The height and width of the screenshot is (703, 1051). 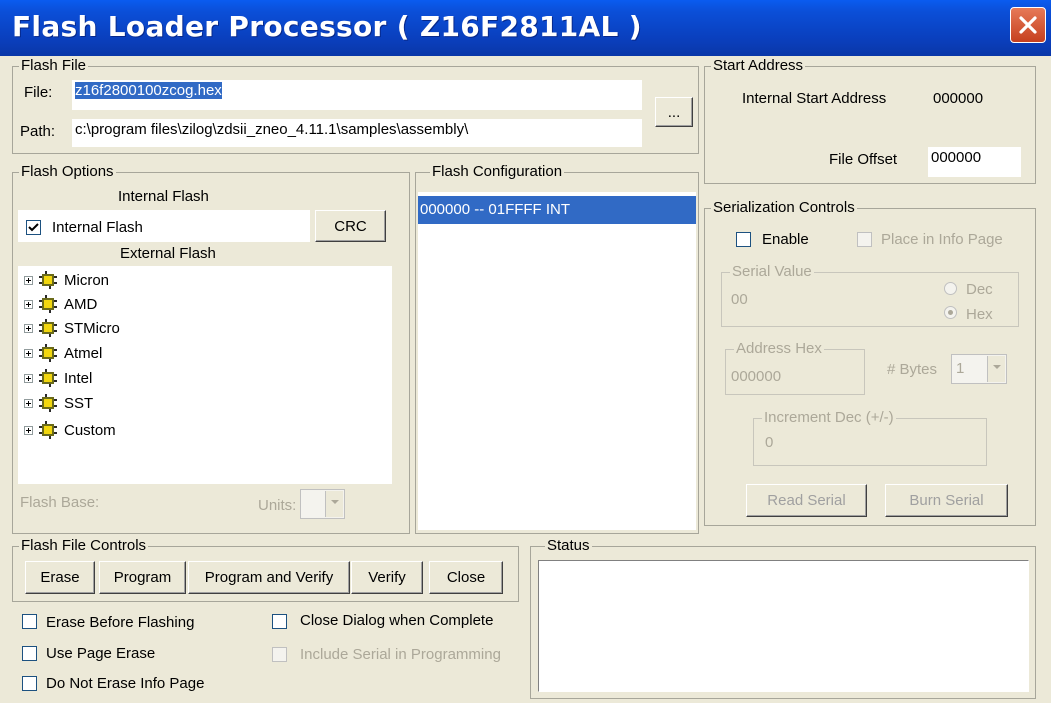 I want to click on serial-value-legend: Serial Value, so click(x=772, y=271).